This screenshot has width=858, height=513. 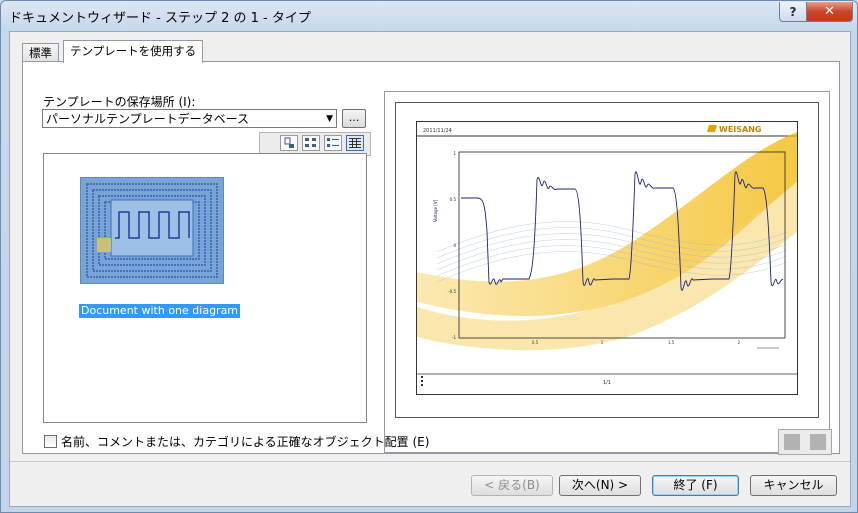 I want to click on next-page-icon, so click(x=818, y=442).